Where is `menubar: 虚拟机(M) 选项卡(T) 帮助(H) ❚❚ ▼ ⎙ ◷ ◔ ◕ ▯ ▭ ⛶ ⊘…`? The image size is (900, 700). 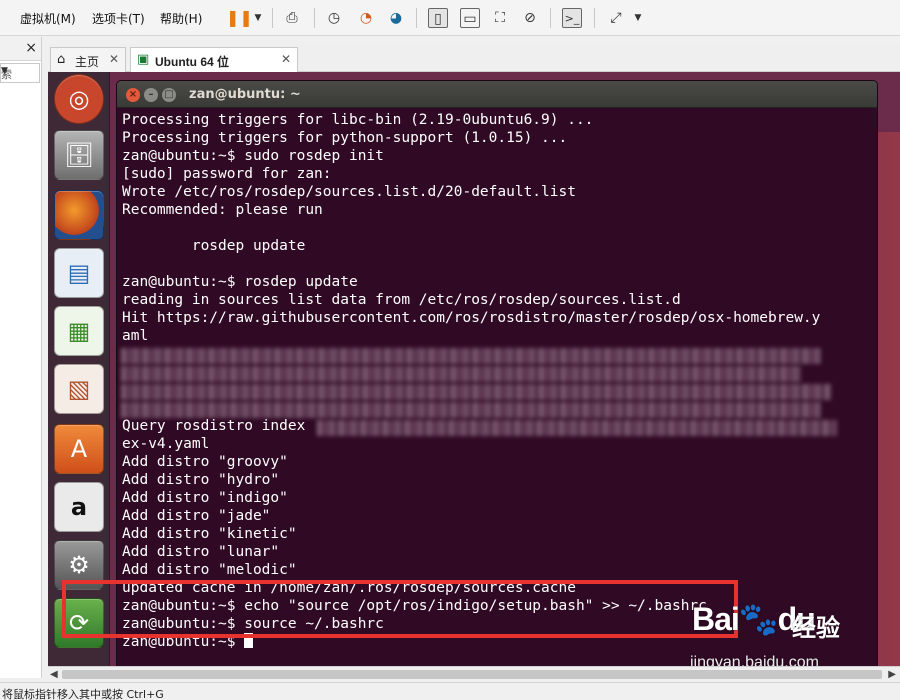 menubar: 虚拟机(M) 选项卡(T) 帮助(H) ❚❚ ▼ ⎙ ◷ ◔ ◕ ▯ ▭ ⛶ ⊘… is located at coordinates (450, 18).